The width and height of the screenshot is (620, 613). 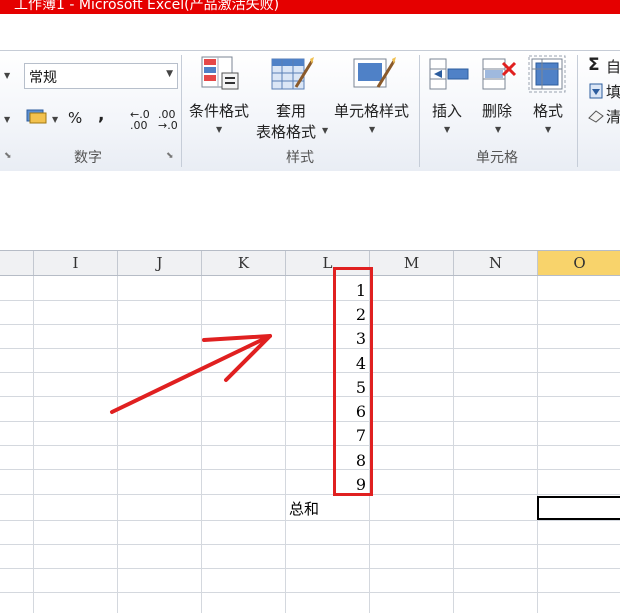 I want to click on column-header-partial, so click(x=17, y=263).